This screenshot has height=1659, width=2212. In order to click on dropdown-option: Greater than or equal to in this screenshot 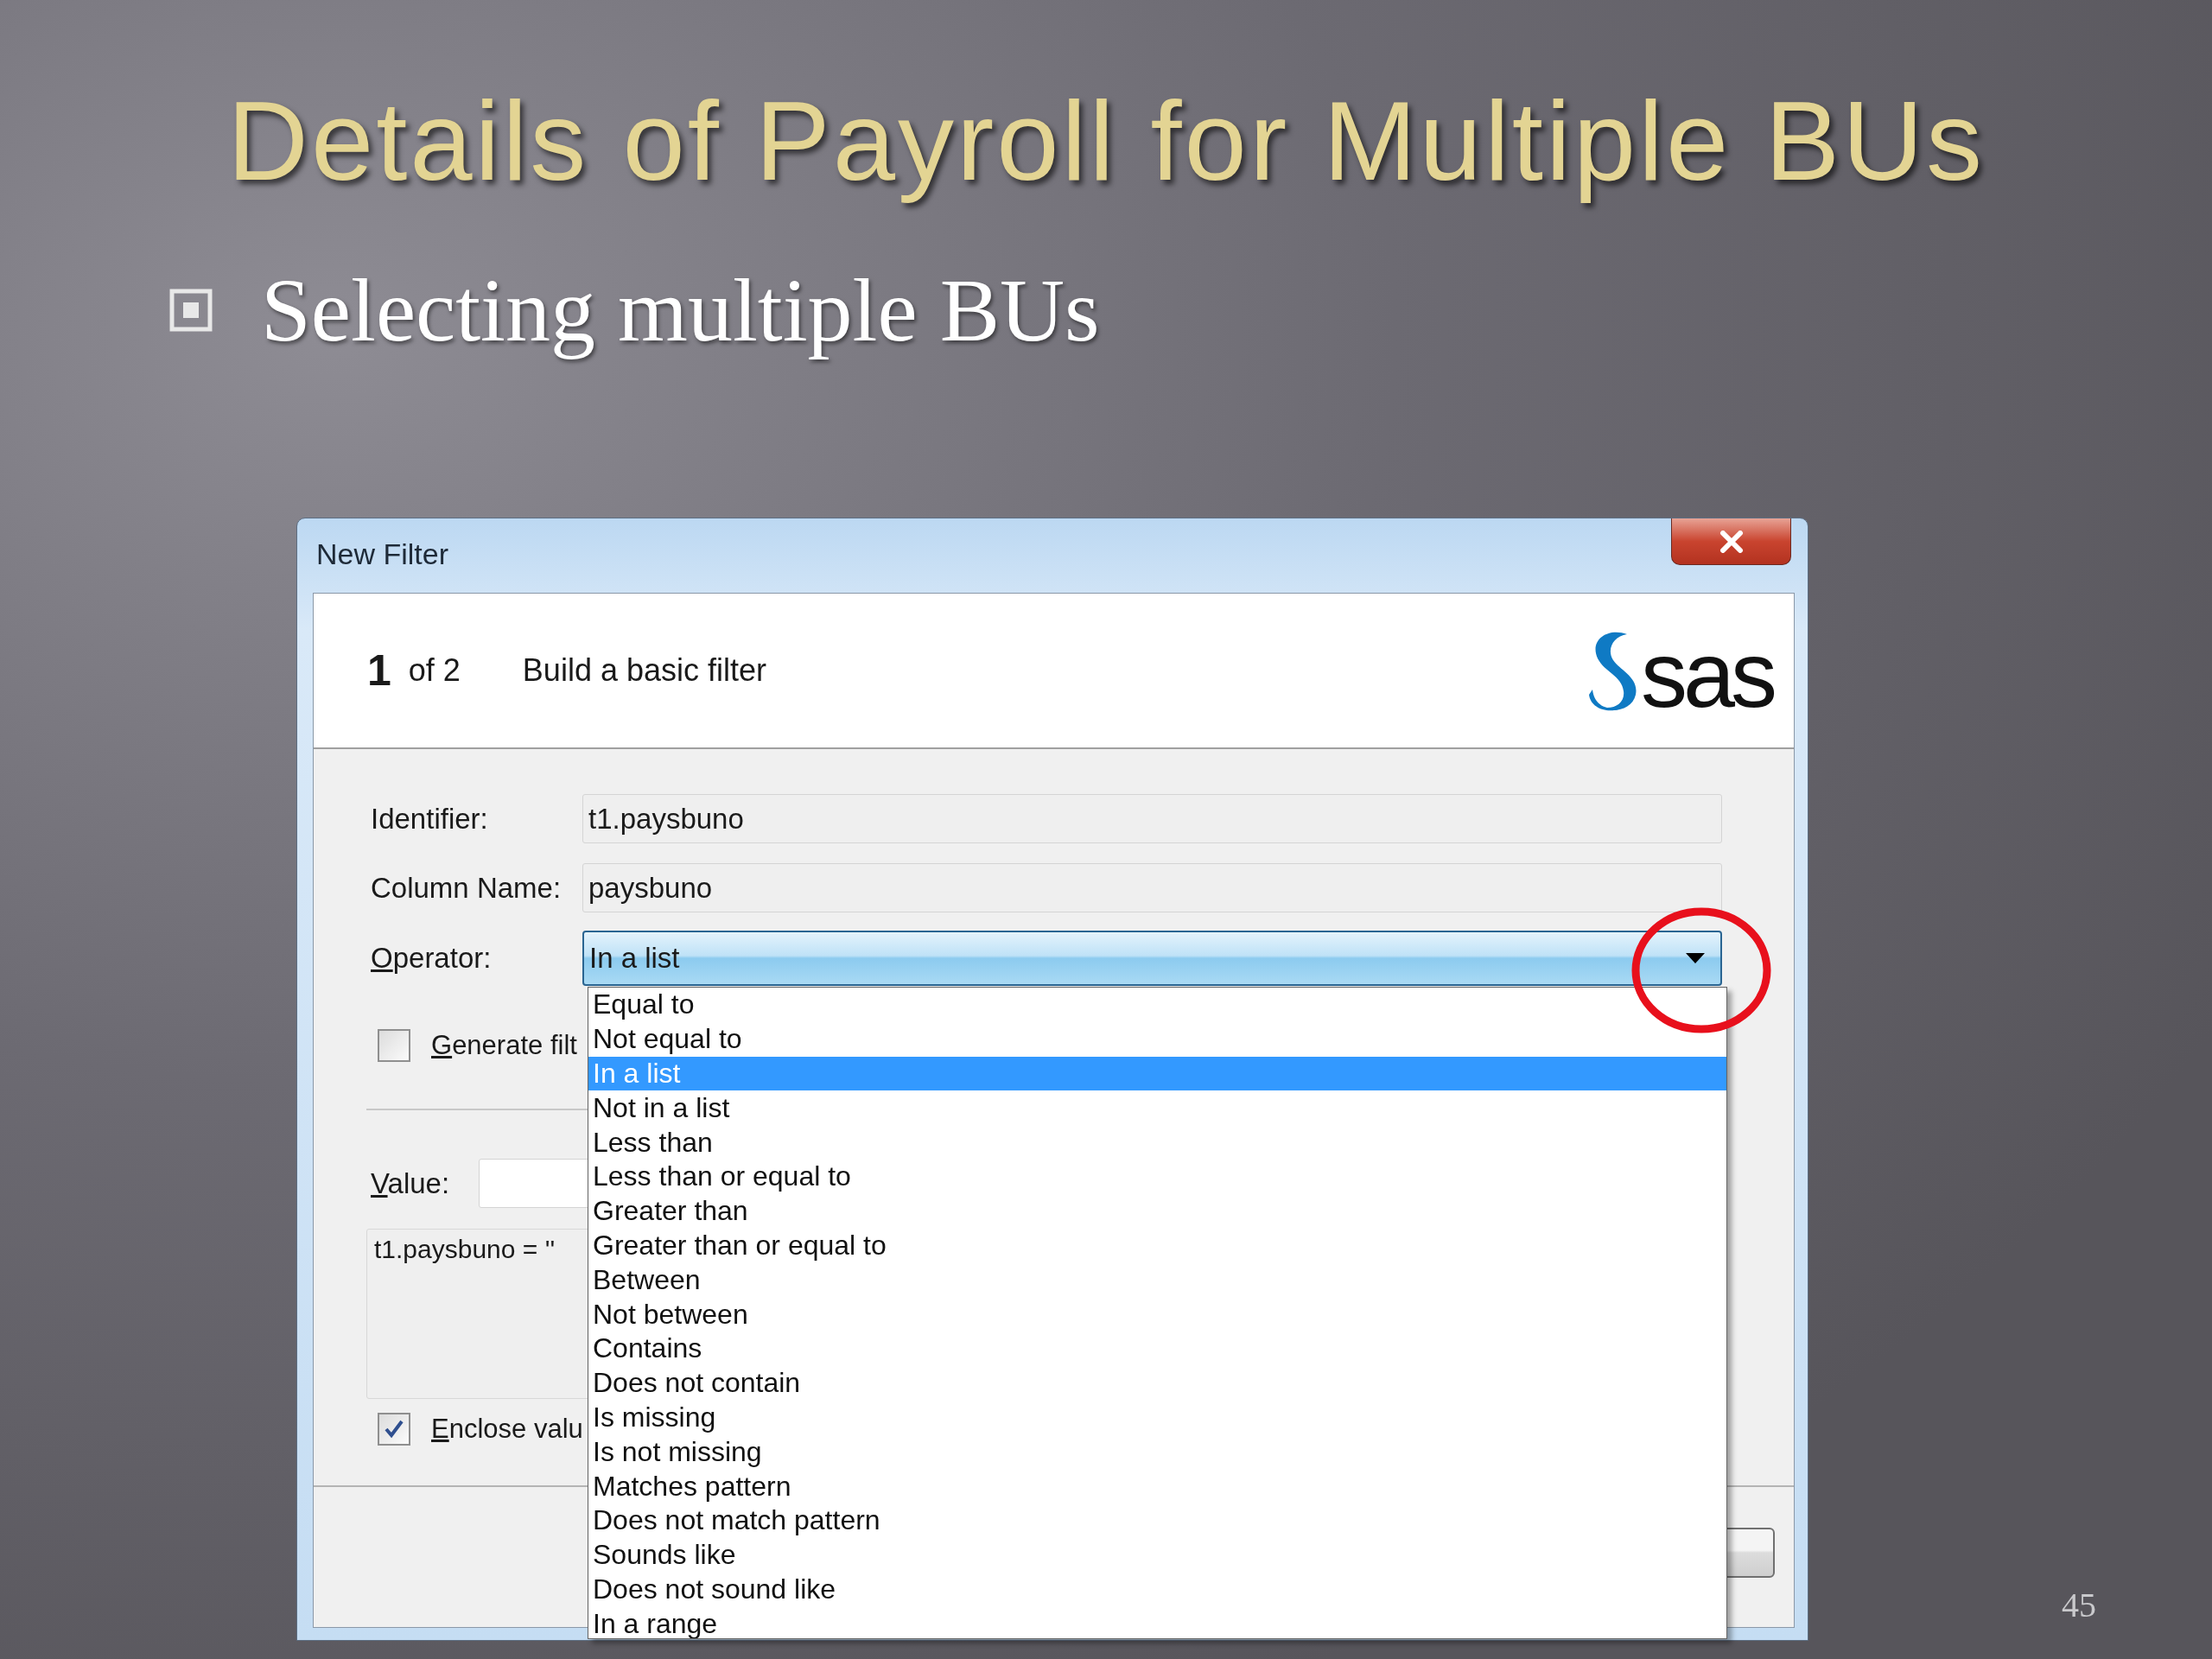, I will do `click(1157, 1245)`.